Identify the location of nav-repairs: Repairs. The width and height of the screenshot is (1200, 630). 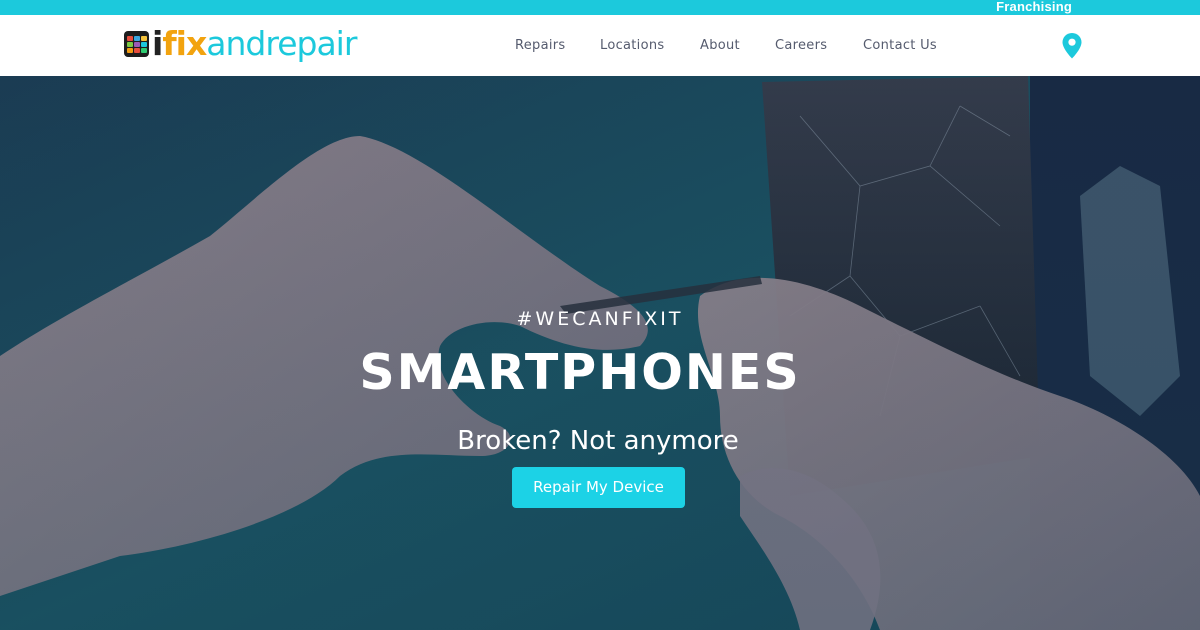
(540, 45).